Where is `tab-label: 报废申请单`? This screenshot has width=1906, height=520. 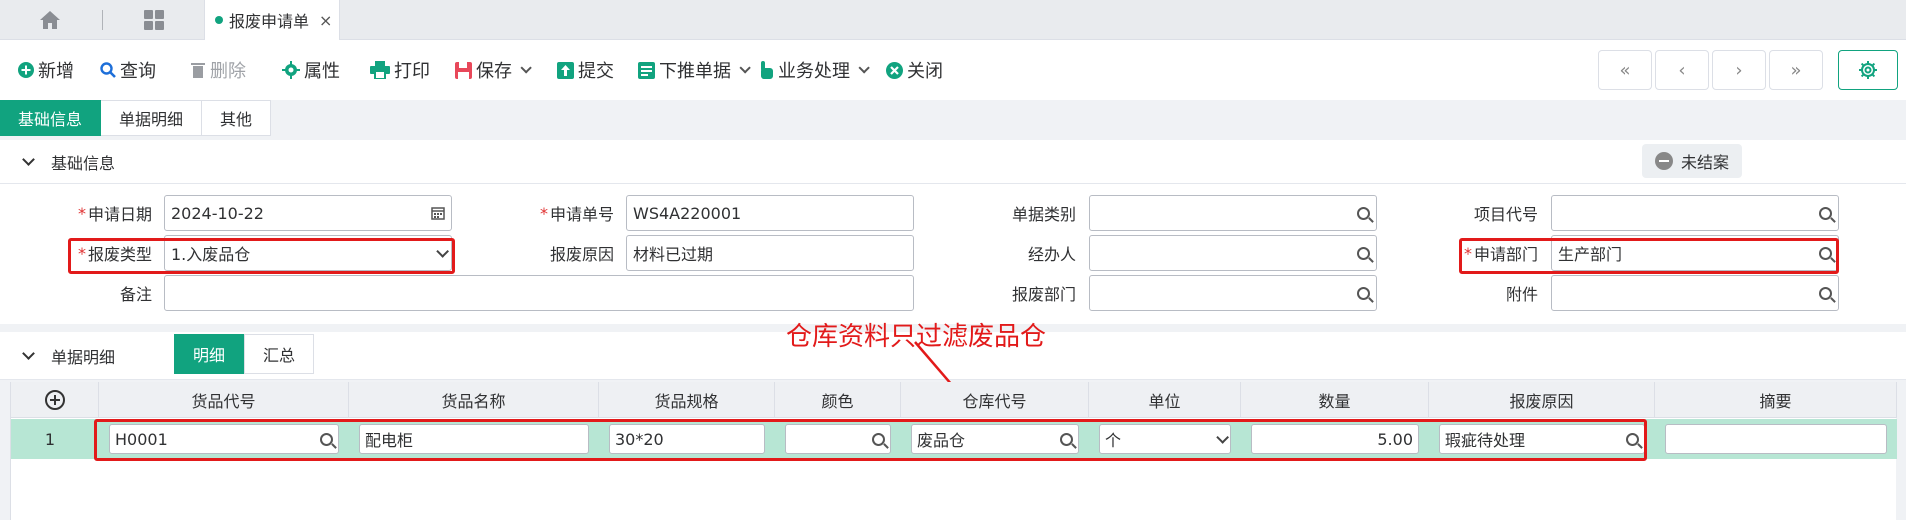 tab-label: 报废申请单 is located at coordinates (269, 21).